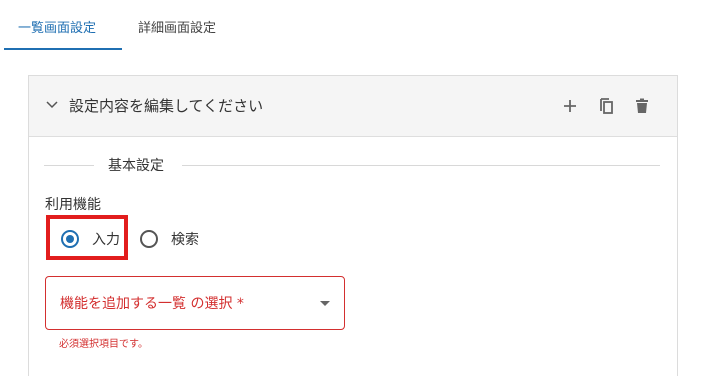 The image size is (702, 376). What do you see at coordinates (185, 239) in the screenshot?
I see `radio-label-search: 検索` at bounding box center [185, 239].